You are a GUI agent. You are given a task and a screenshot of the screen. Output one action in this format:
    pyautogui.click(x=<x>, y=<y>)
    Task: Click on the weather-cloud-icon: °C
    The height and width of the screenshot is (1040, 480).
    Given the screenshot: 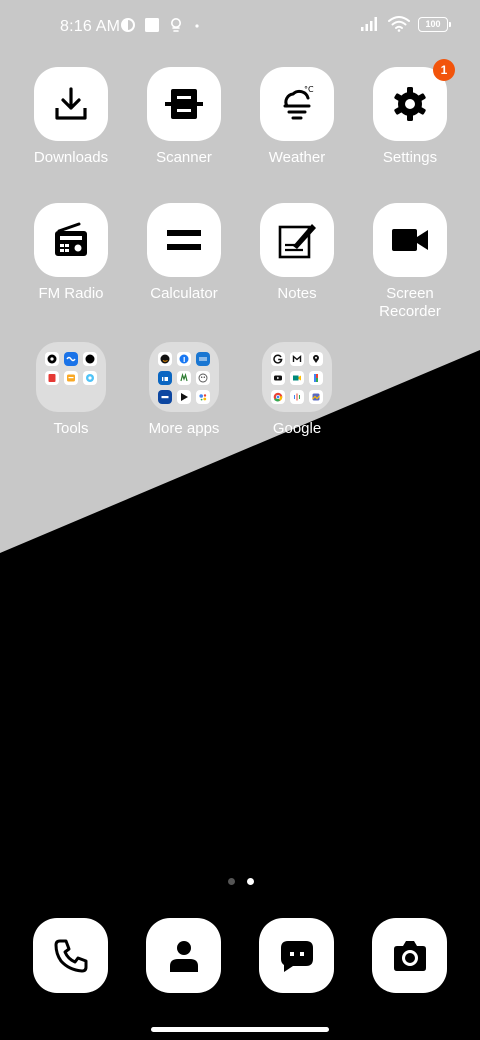 What is the action you would take?
    pyautogui.click(x=298, y=102)
    